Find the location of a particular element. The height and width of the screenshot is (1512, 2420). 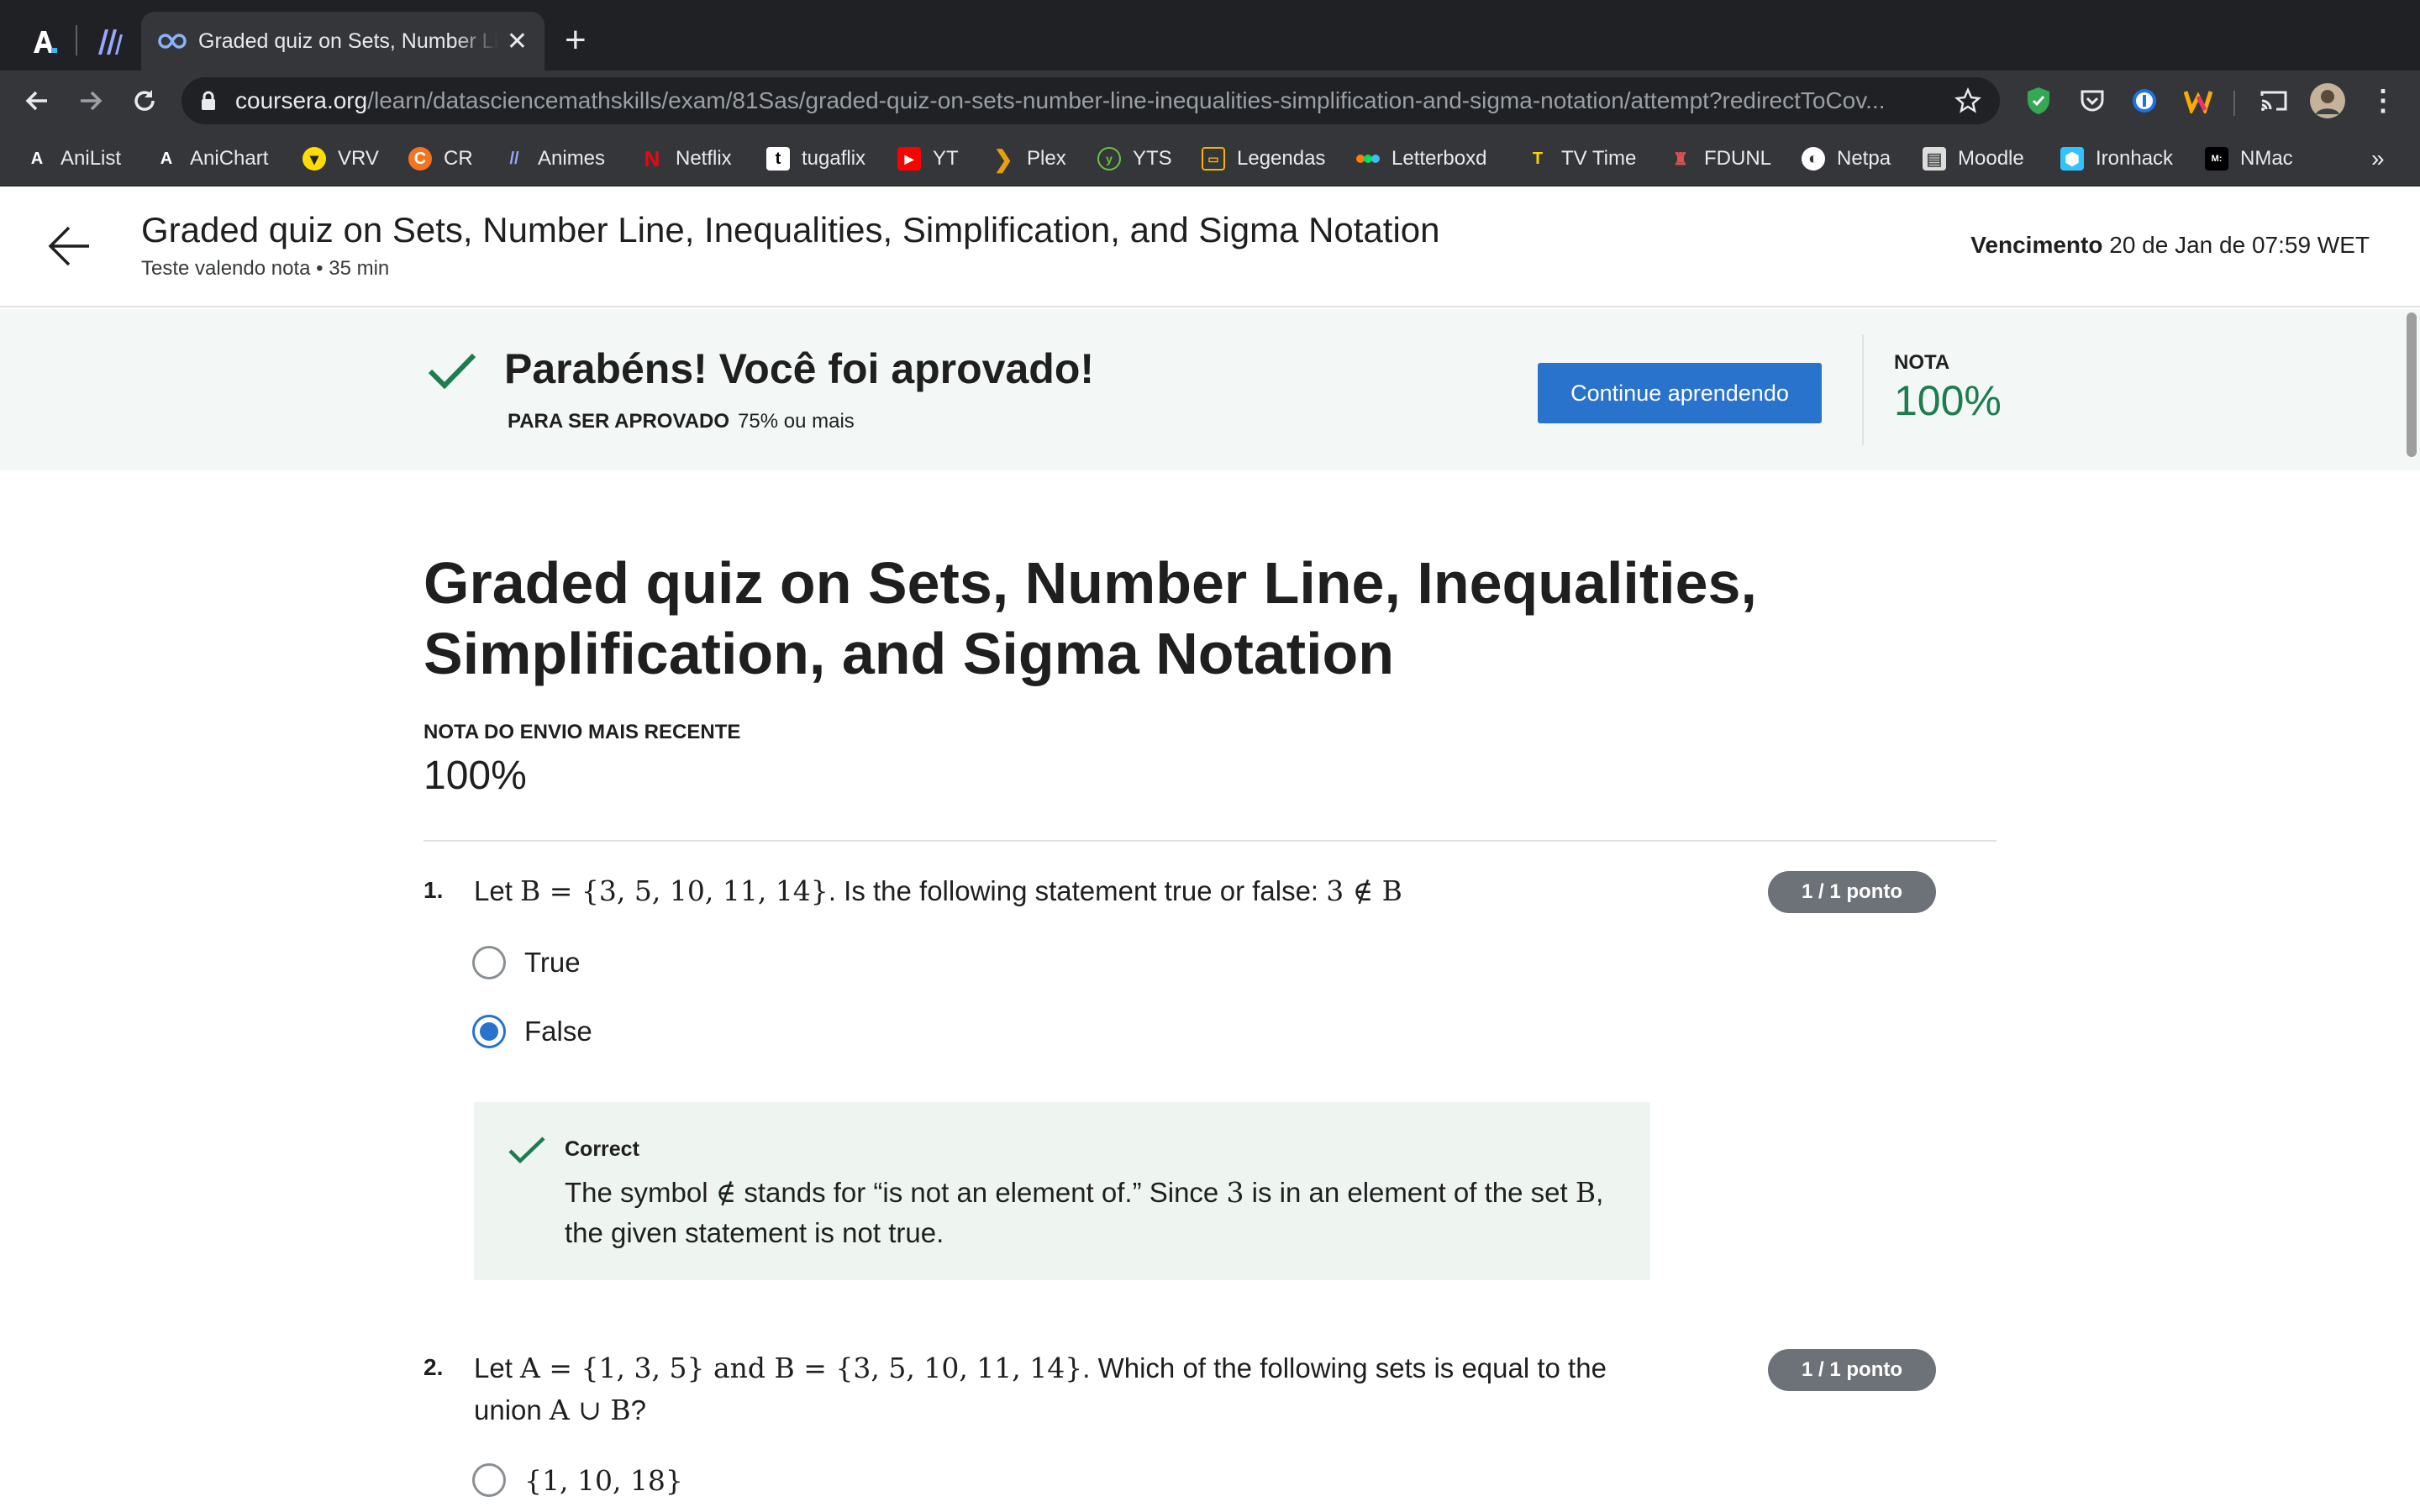

fdunl-icon: ♜ is located at coordinates (1680, 159).